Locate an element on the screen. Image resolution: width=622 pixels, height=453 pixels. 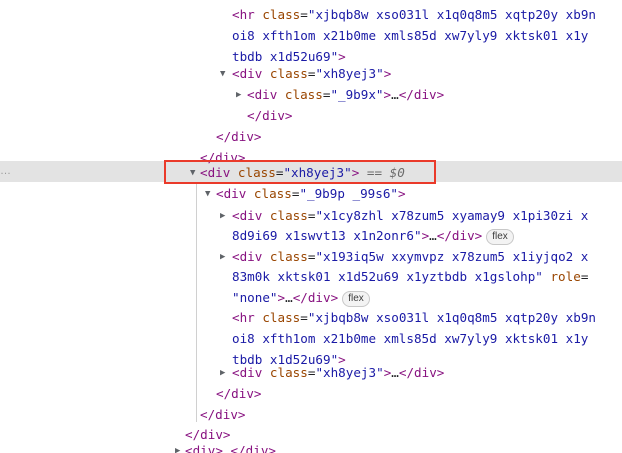
dom-node-selected: <div class="xh8yej3"> == $0 is located at coordinates (302, 172).